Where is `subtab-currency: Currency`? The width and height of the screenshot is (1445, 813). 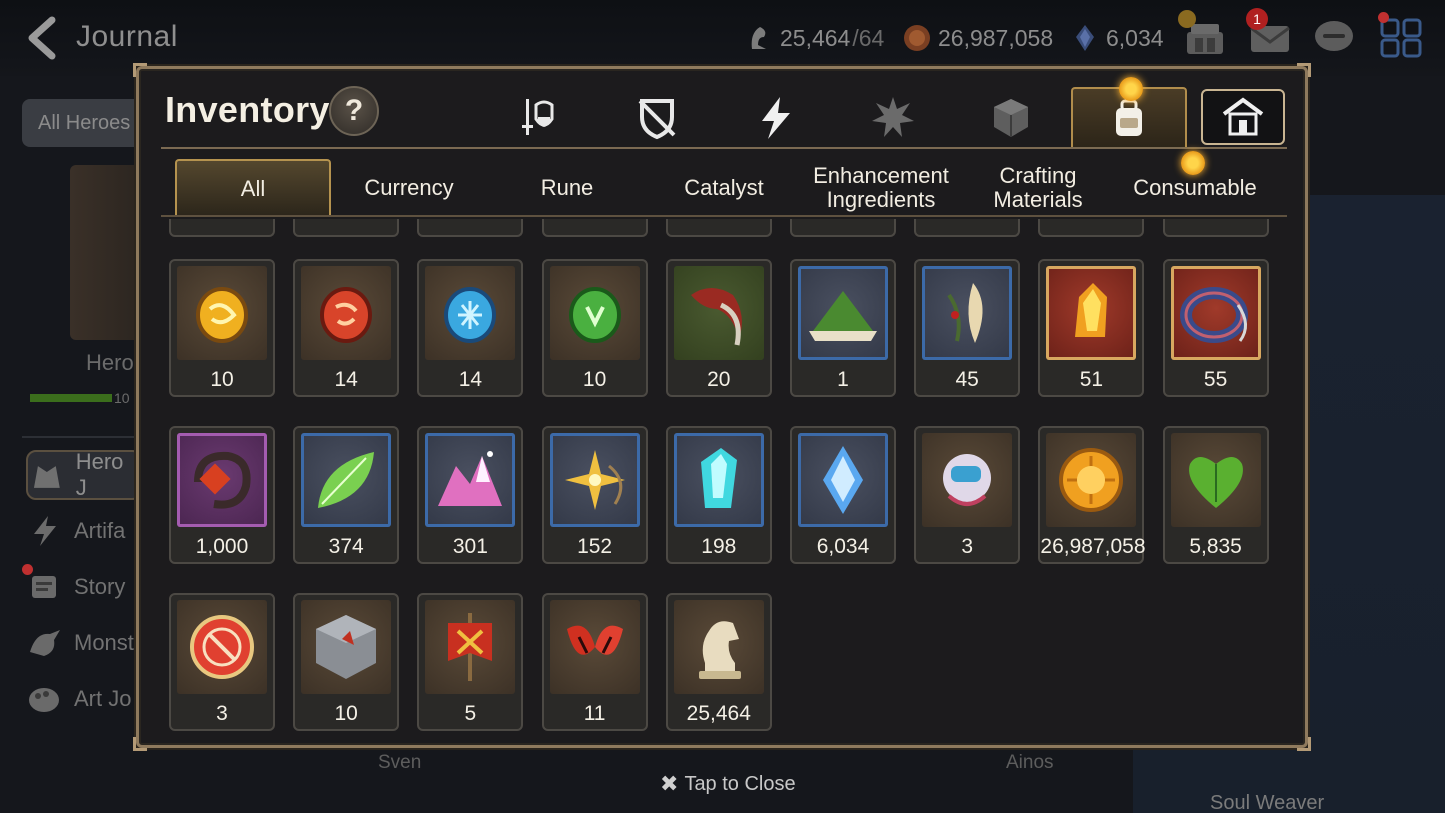
subtab-currency: Currency is located at coordinates (409, 188).